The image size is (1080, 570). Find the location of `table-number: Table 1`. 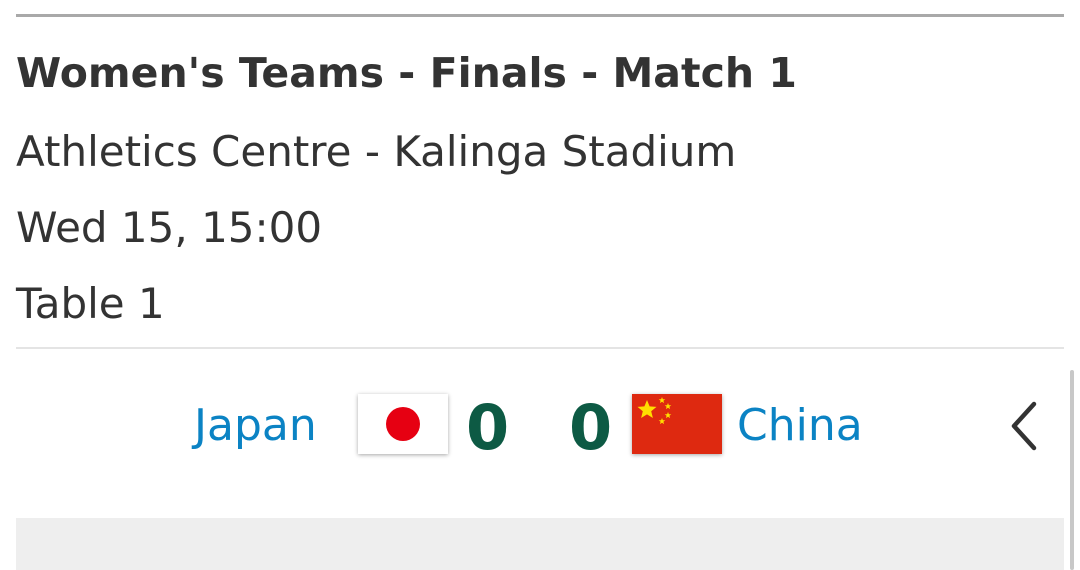

table-number: Table 1 is located at coordinates (90, 303).